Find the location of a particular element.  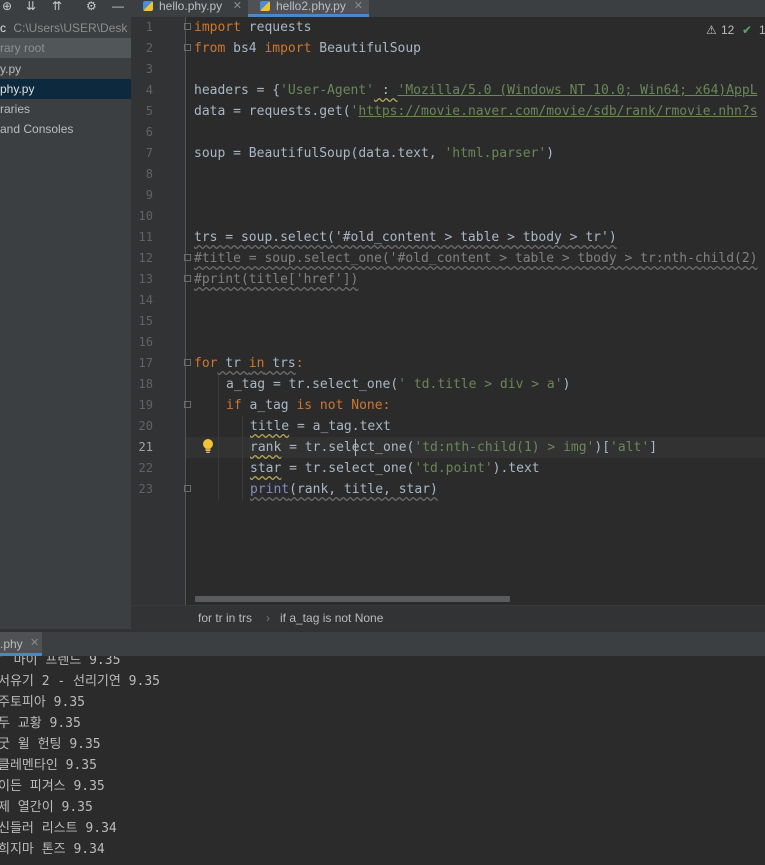

code-text: a_tag = tr.select_one( is located at coordinates (312, 384).